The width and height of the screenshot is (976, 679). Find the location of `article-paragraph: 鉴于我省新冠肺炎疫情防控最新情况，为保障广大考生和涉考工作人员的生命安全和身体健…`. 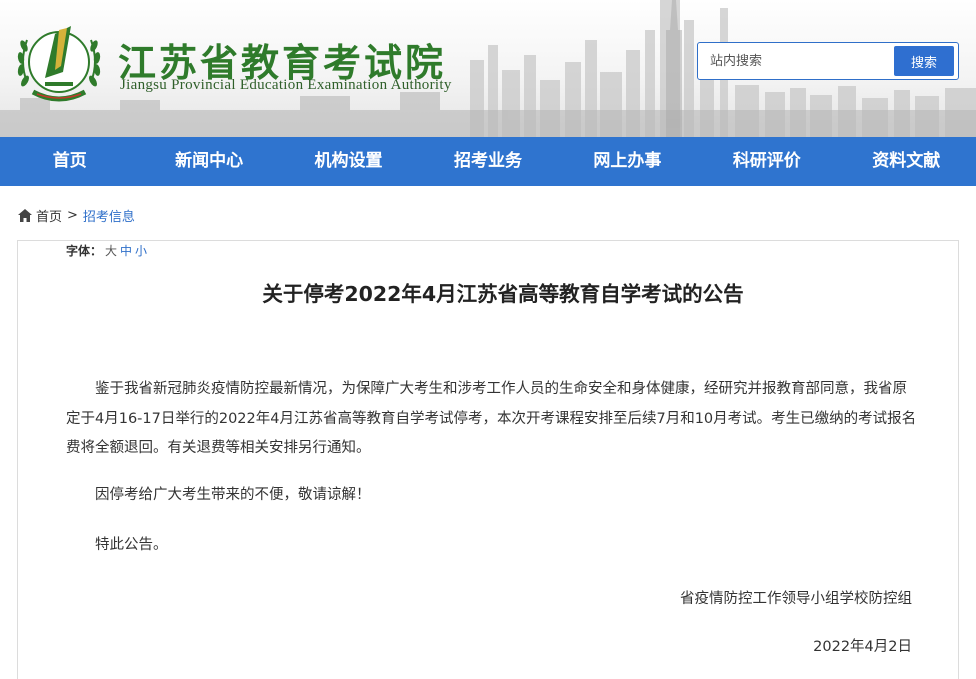

article-paragraph: 鉴于我省新冠肺炎疫情防控最新情况，为保障广大考生和涉考工作人员的生命安全和身体健… is located at coordinates (491, 418).